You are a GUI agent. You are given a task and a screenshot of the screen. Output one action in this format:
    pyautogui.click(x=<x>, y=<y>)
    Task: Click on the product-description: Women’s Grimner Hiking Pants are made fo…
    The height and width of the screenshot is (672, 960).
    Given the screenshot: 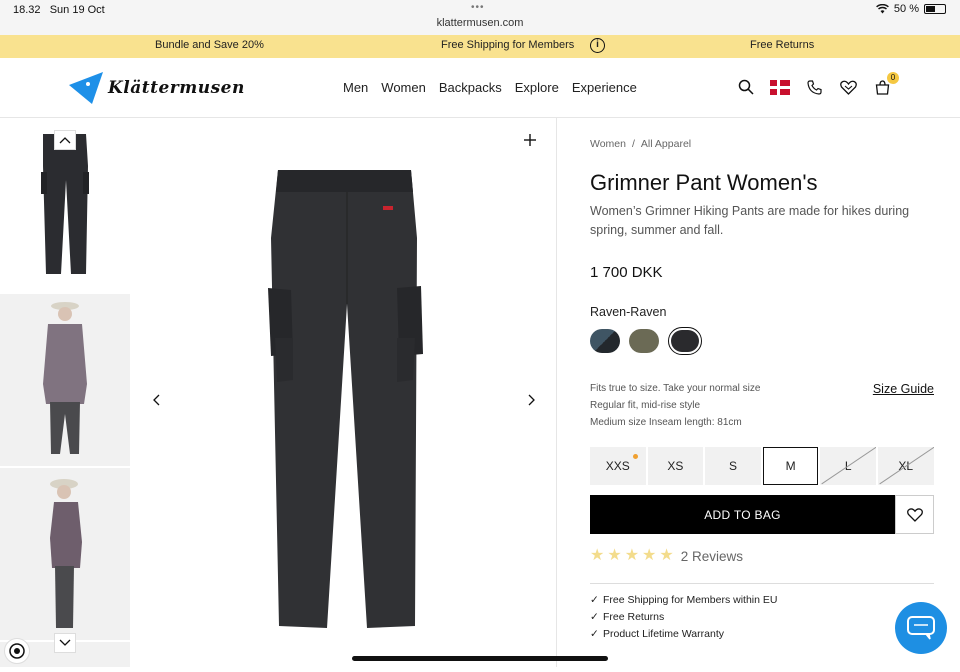 What is the action you would take?
    pyautogui.click(x=750, y=220)
    